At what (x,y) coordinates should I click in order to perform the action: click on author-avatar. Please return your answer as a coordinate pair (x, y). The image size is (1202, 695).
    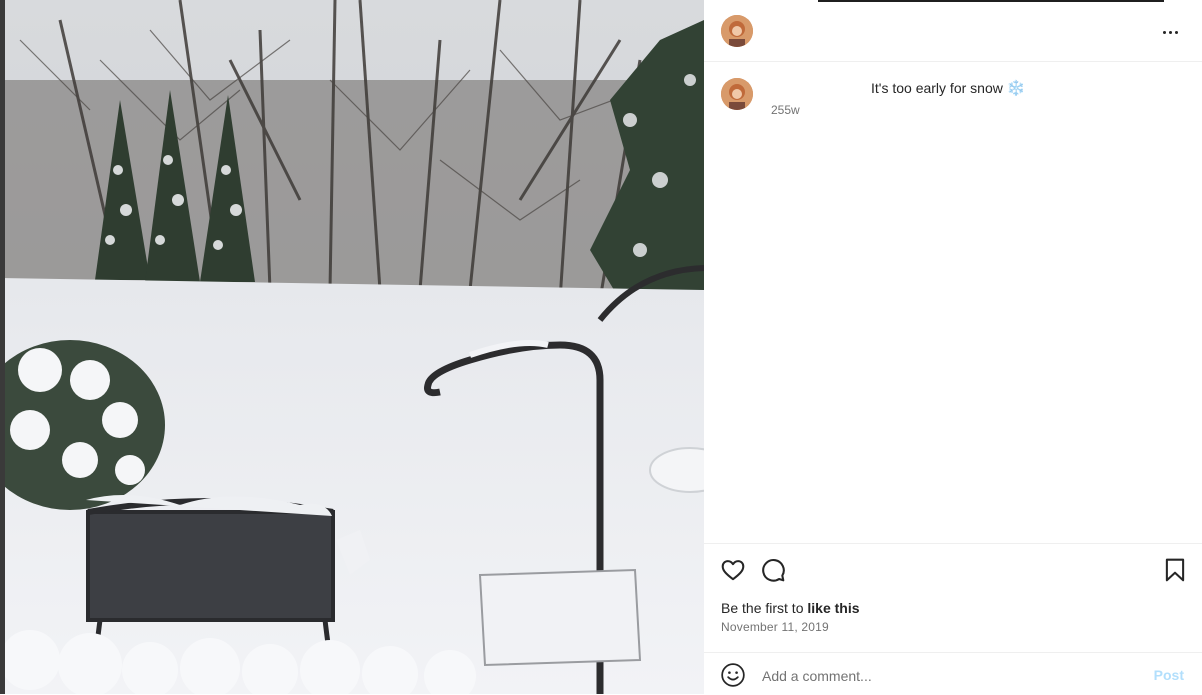
    Looking at the image, I should click on (737, 31).